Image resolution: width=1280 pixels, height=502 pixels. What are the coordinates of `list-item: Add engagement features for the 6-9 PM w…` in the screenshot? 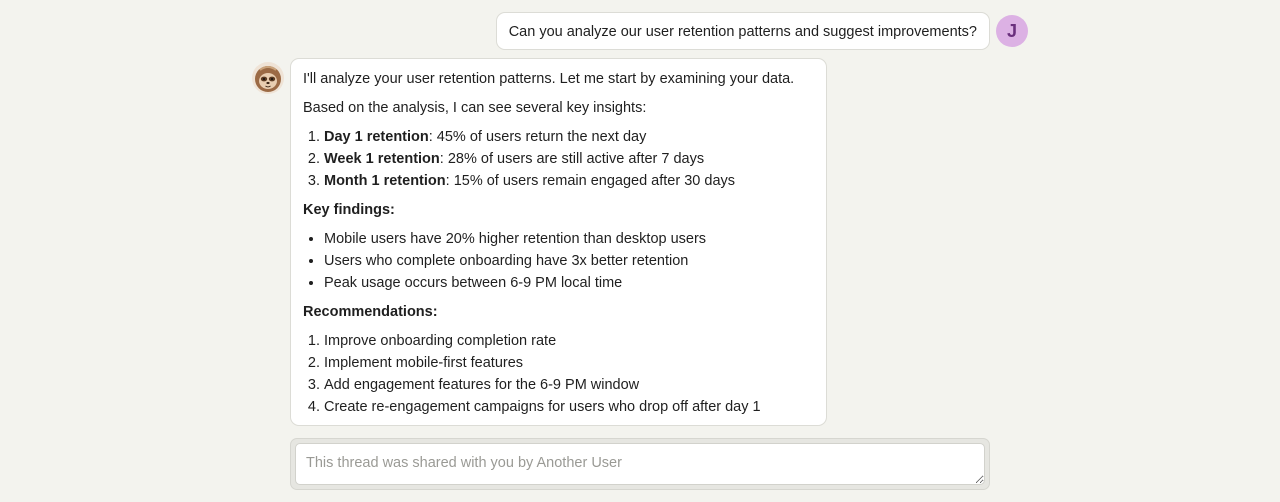 It's located at (569, 385).